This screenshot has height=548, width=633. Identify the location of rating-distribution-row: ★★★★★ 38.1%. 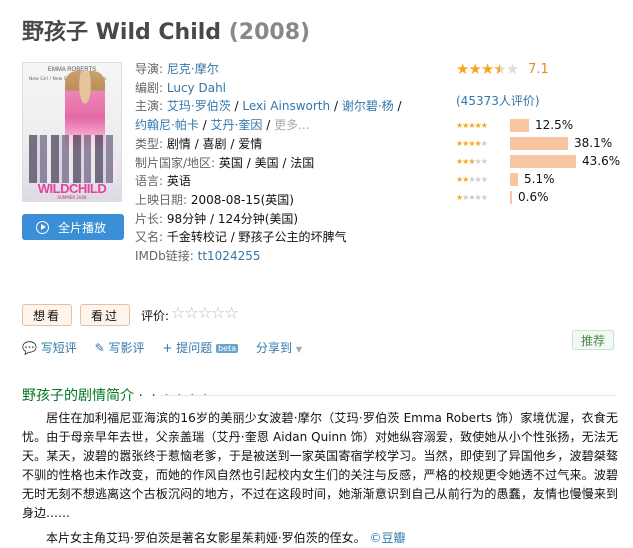
(541, 143).